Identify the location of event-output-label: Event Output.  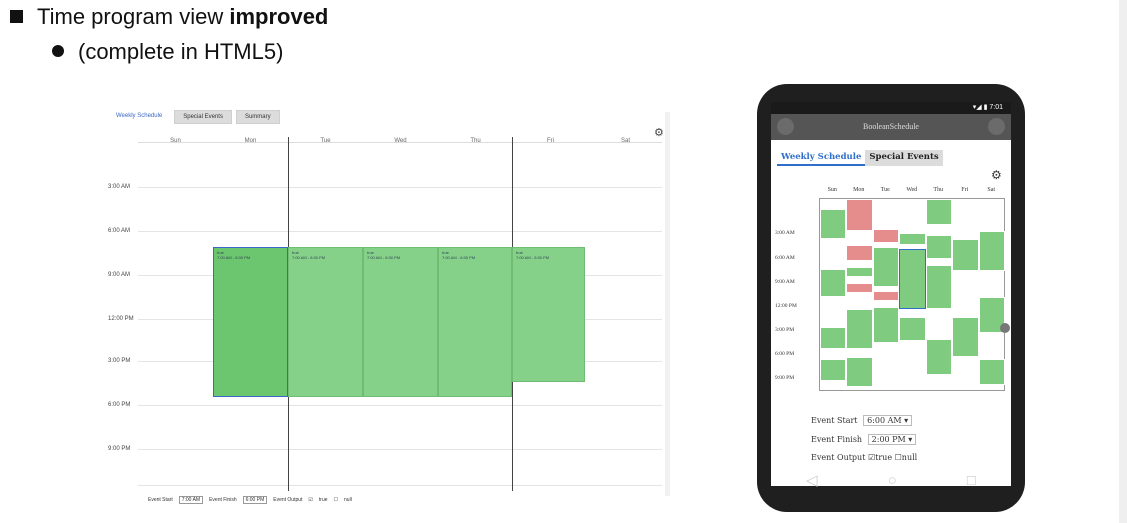
(838, 457).